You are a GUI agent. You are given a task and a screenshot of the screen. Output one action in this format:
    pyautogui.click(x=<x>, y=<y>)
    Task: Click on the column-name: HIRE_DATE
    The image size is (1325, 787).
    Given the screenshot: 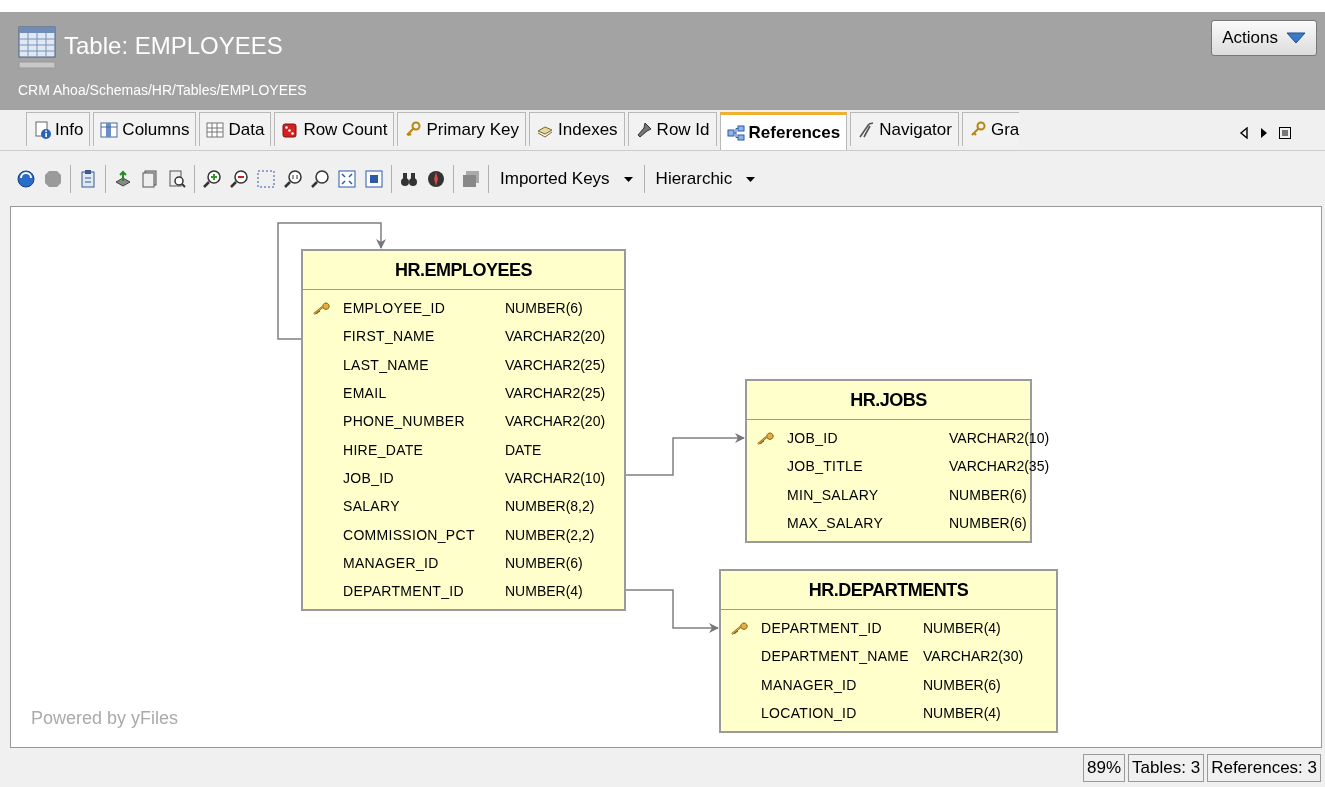 What is the action you would take?
    pyautogui.click(x=384, y=449)
    